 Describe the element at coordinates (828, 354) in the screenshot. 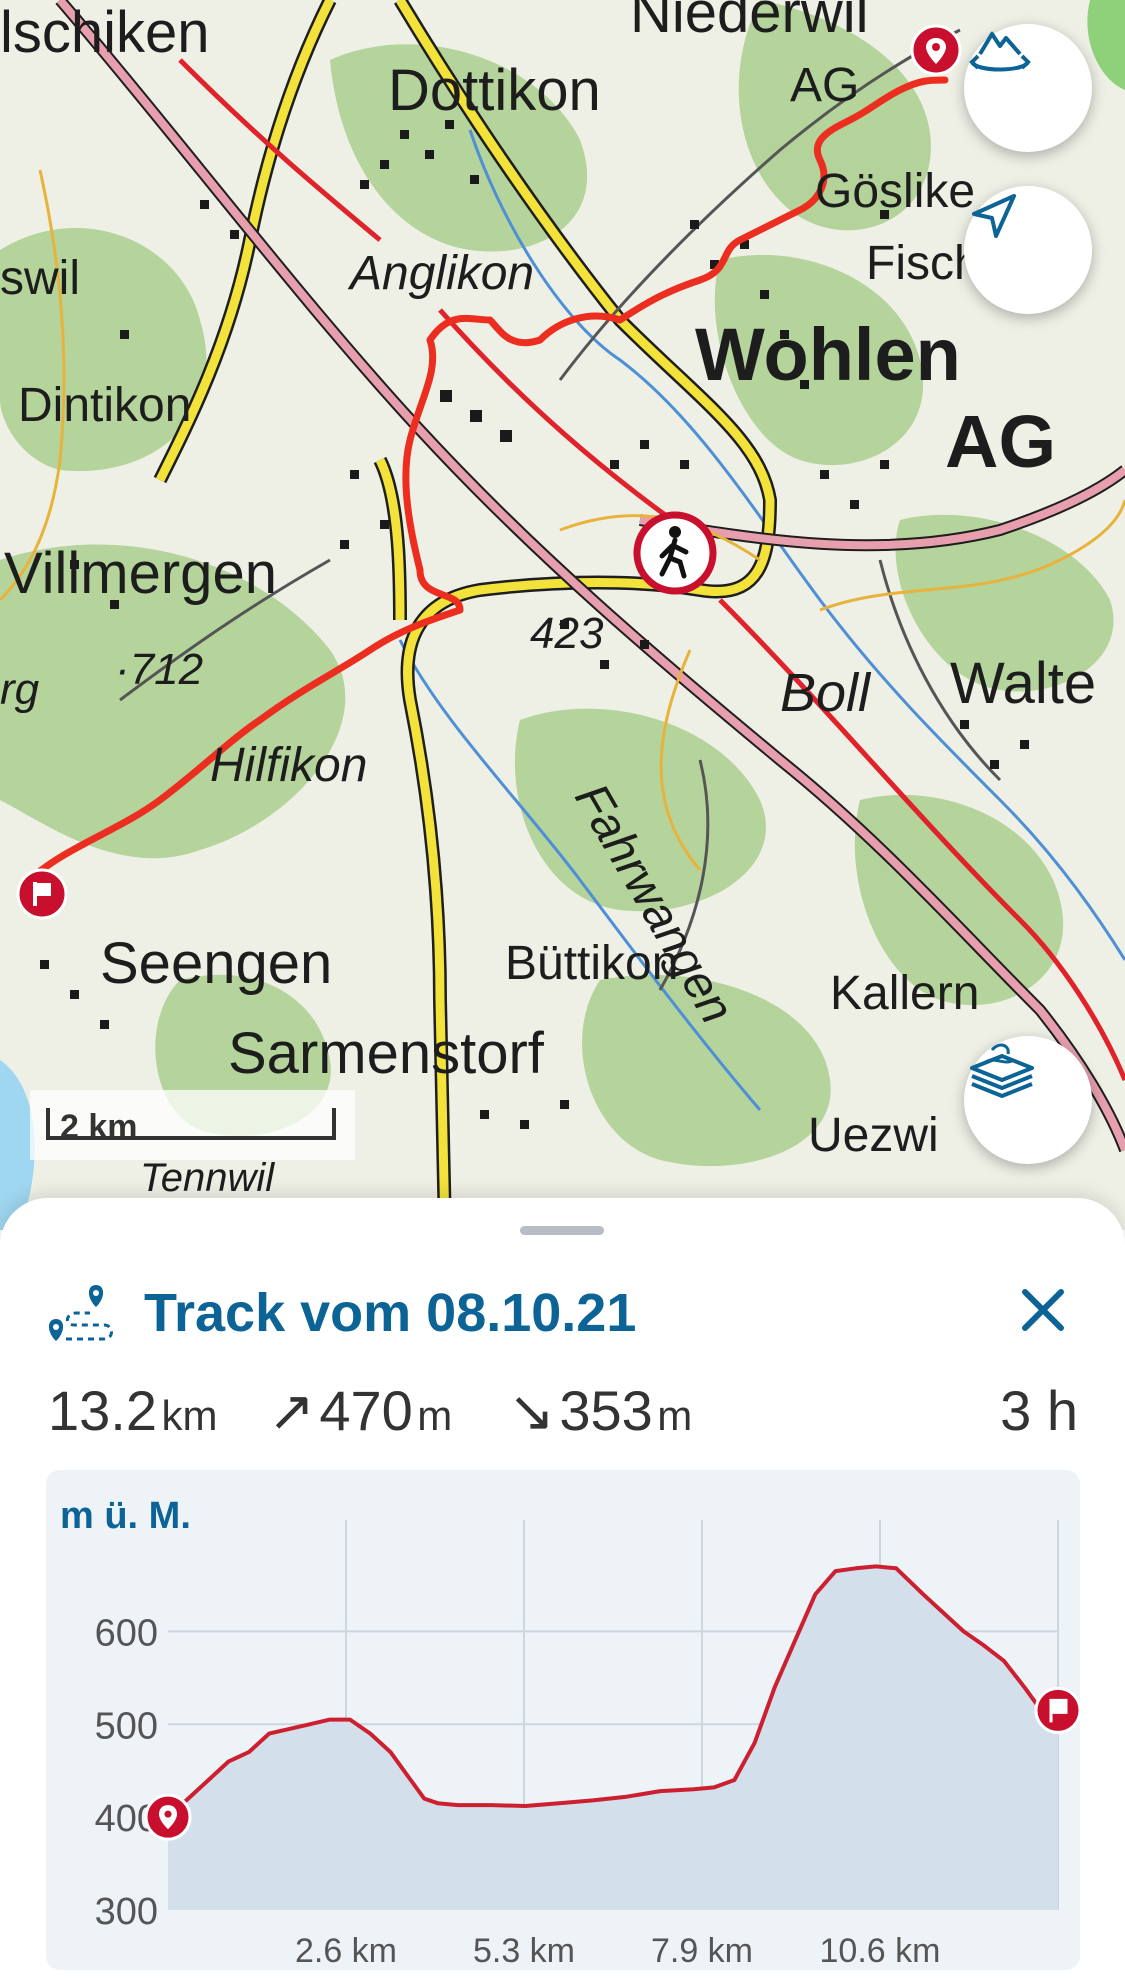

I see `map-label: Wohlen` at that location.